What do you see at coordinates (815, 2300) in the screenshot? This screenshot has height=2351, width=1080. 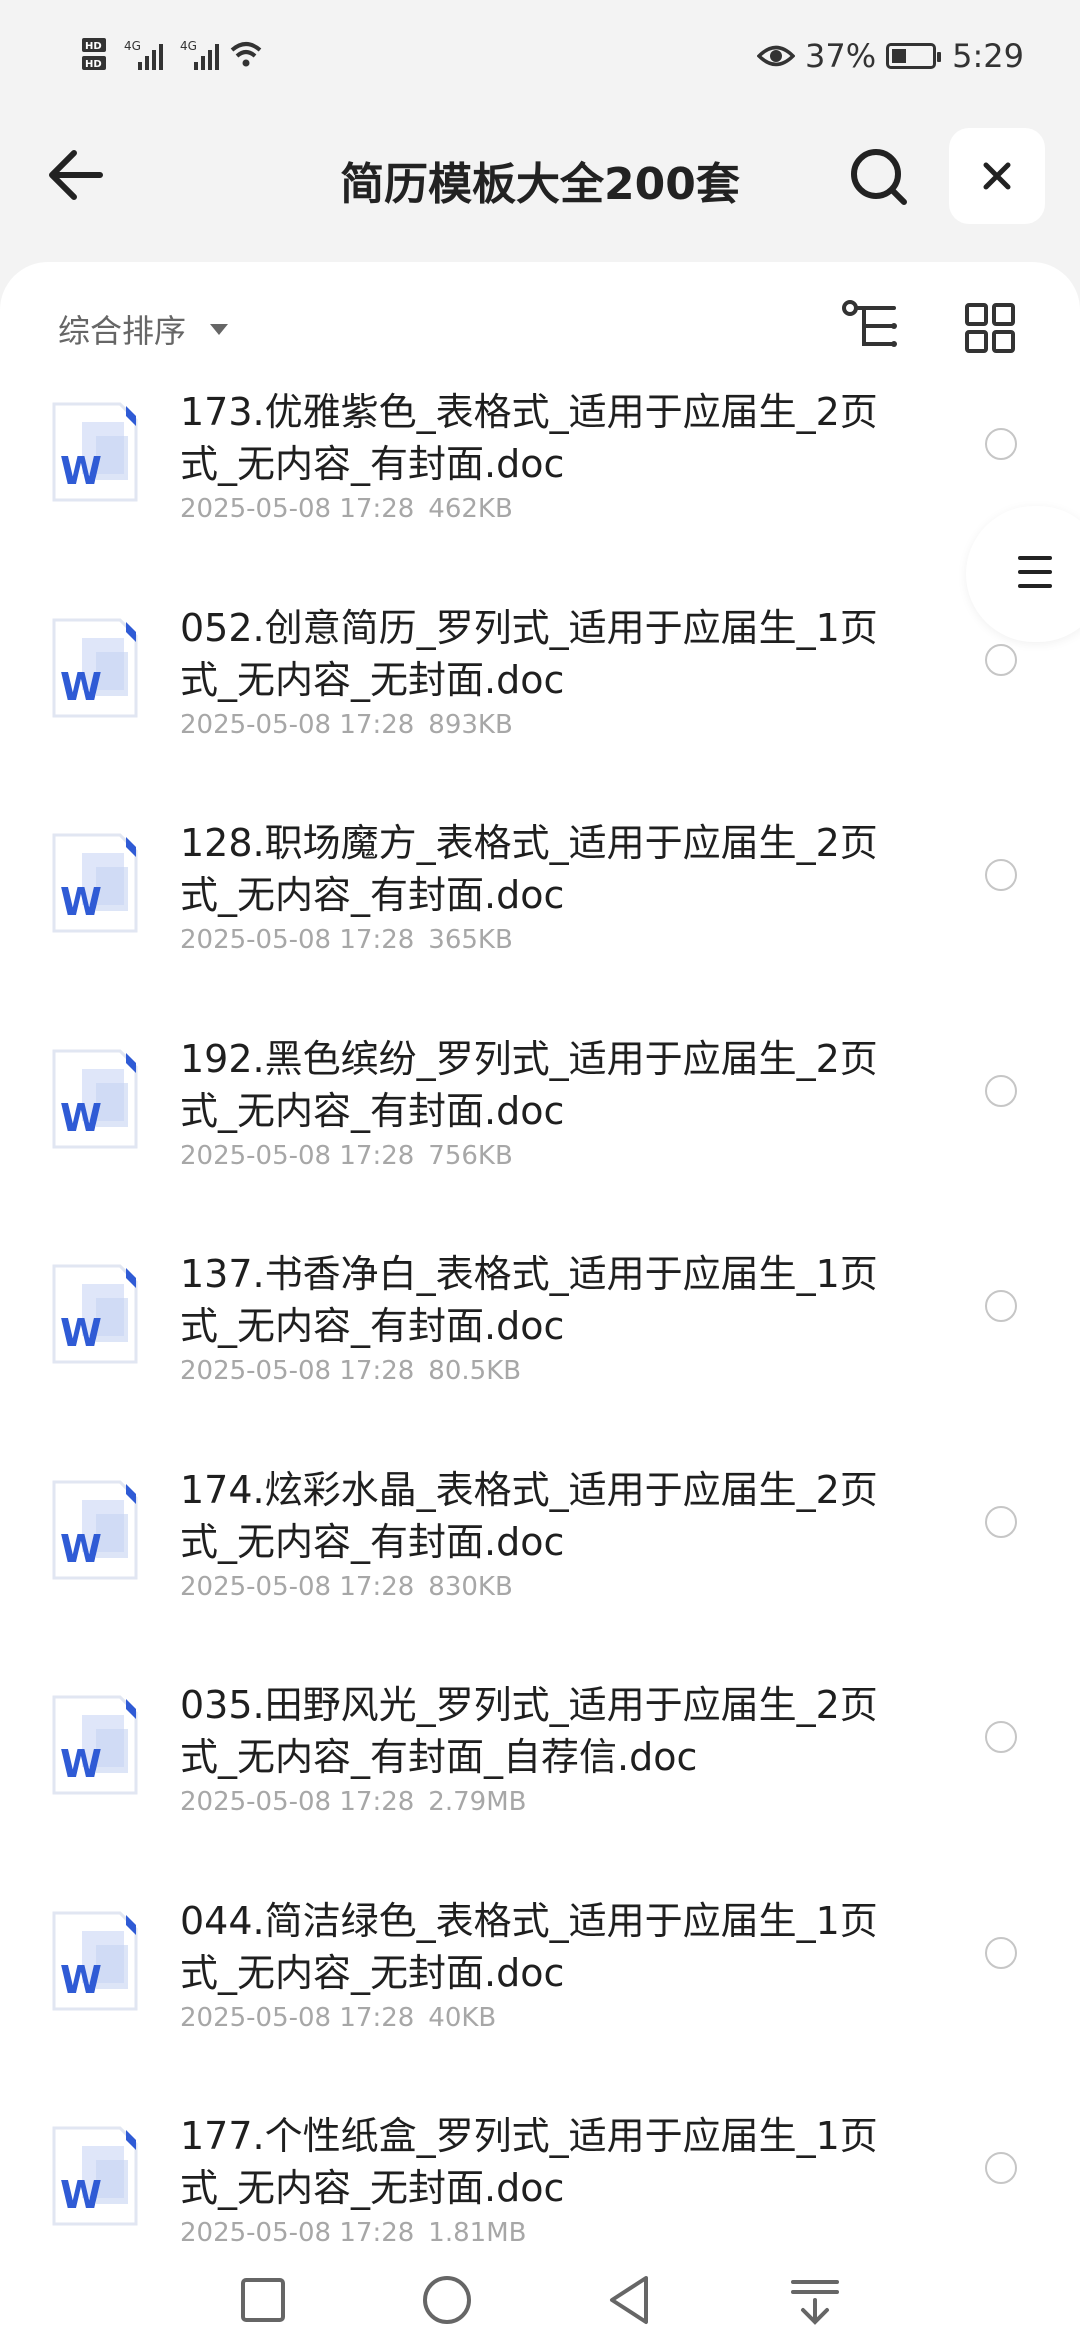 I see `notification-pull-icon` at bounding box center [815, 2300].